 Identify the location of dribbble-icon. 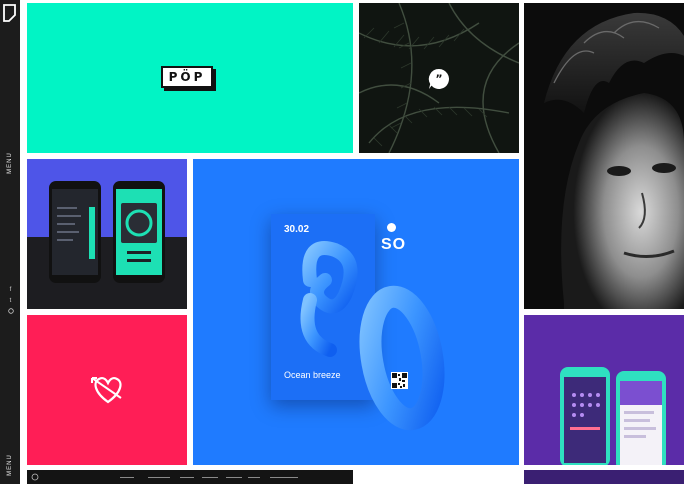
(10, 312).